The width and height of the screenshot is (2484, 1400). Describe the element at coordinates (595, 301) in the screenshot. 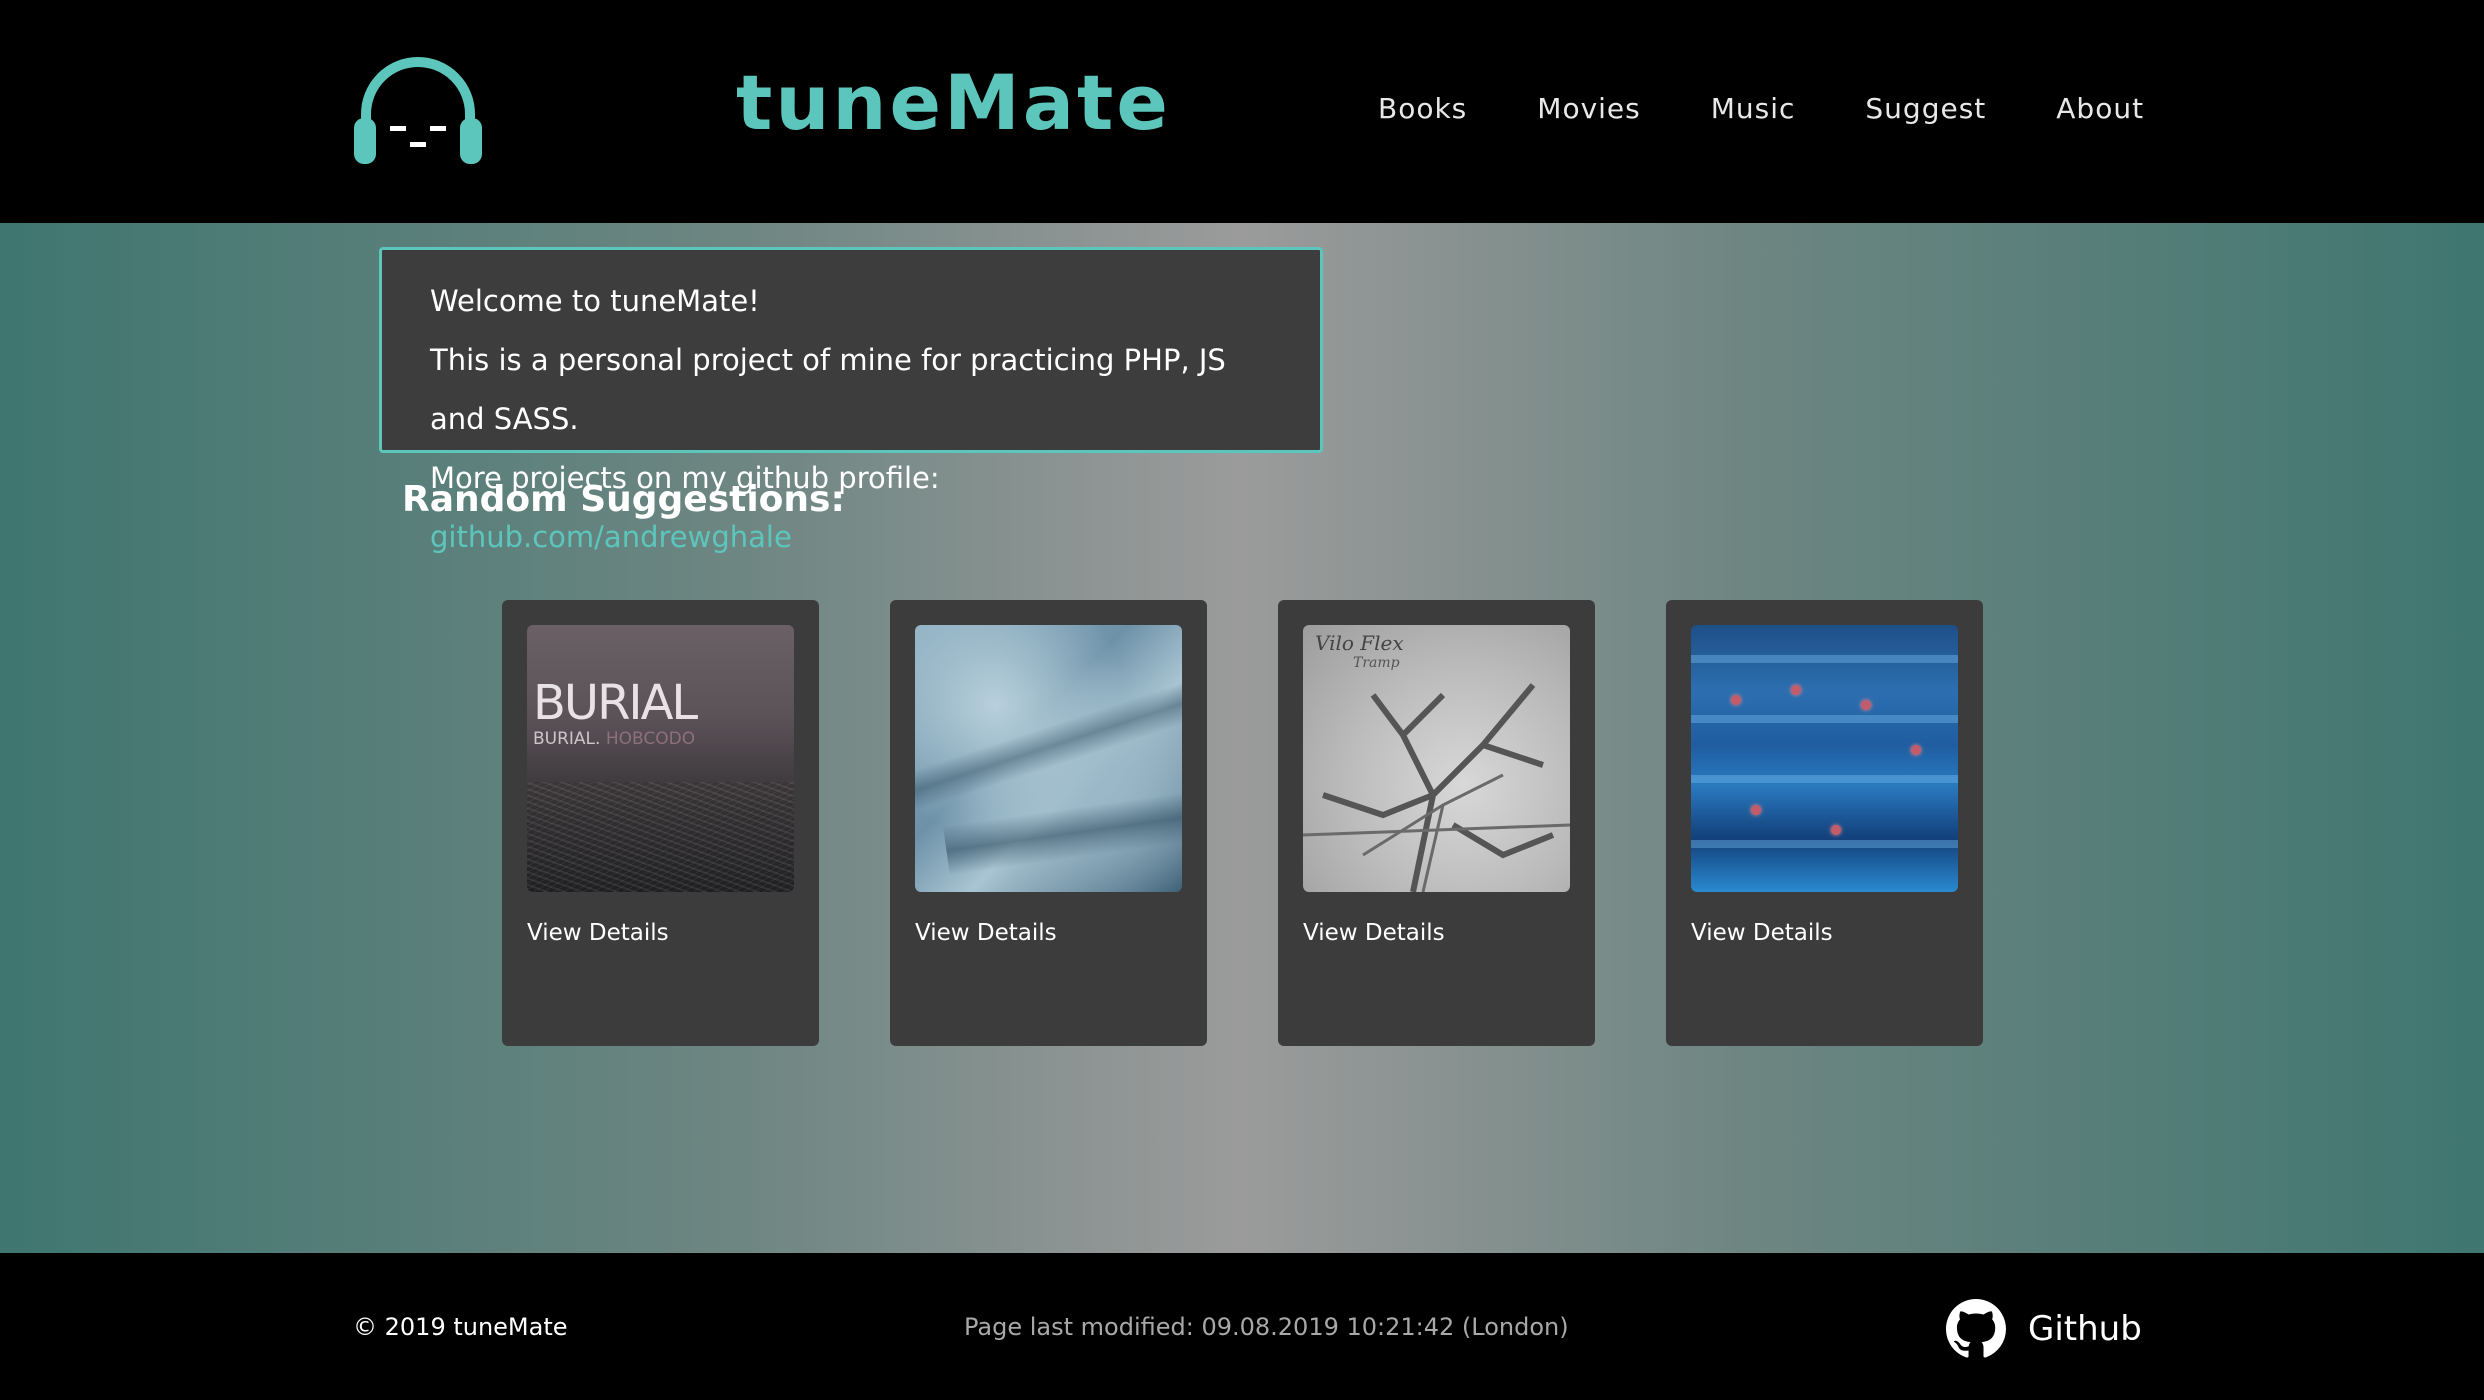

I see `welcome-heading: Welcome to tuneMate!` at that location.